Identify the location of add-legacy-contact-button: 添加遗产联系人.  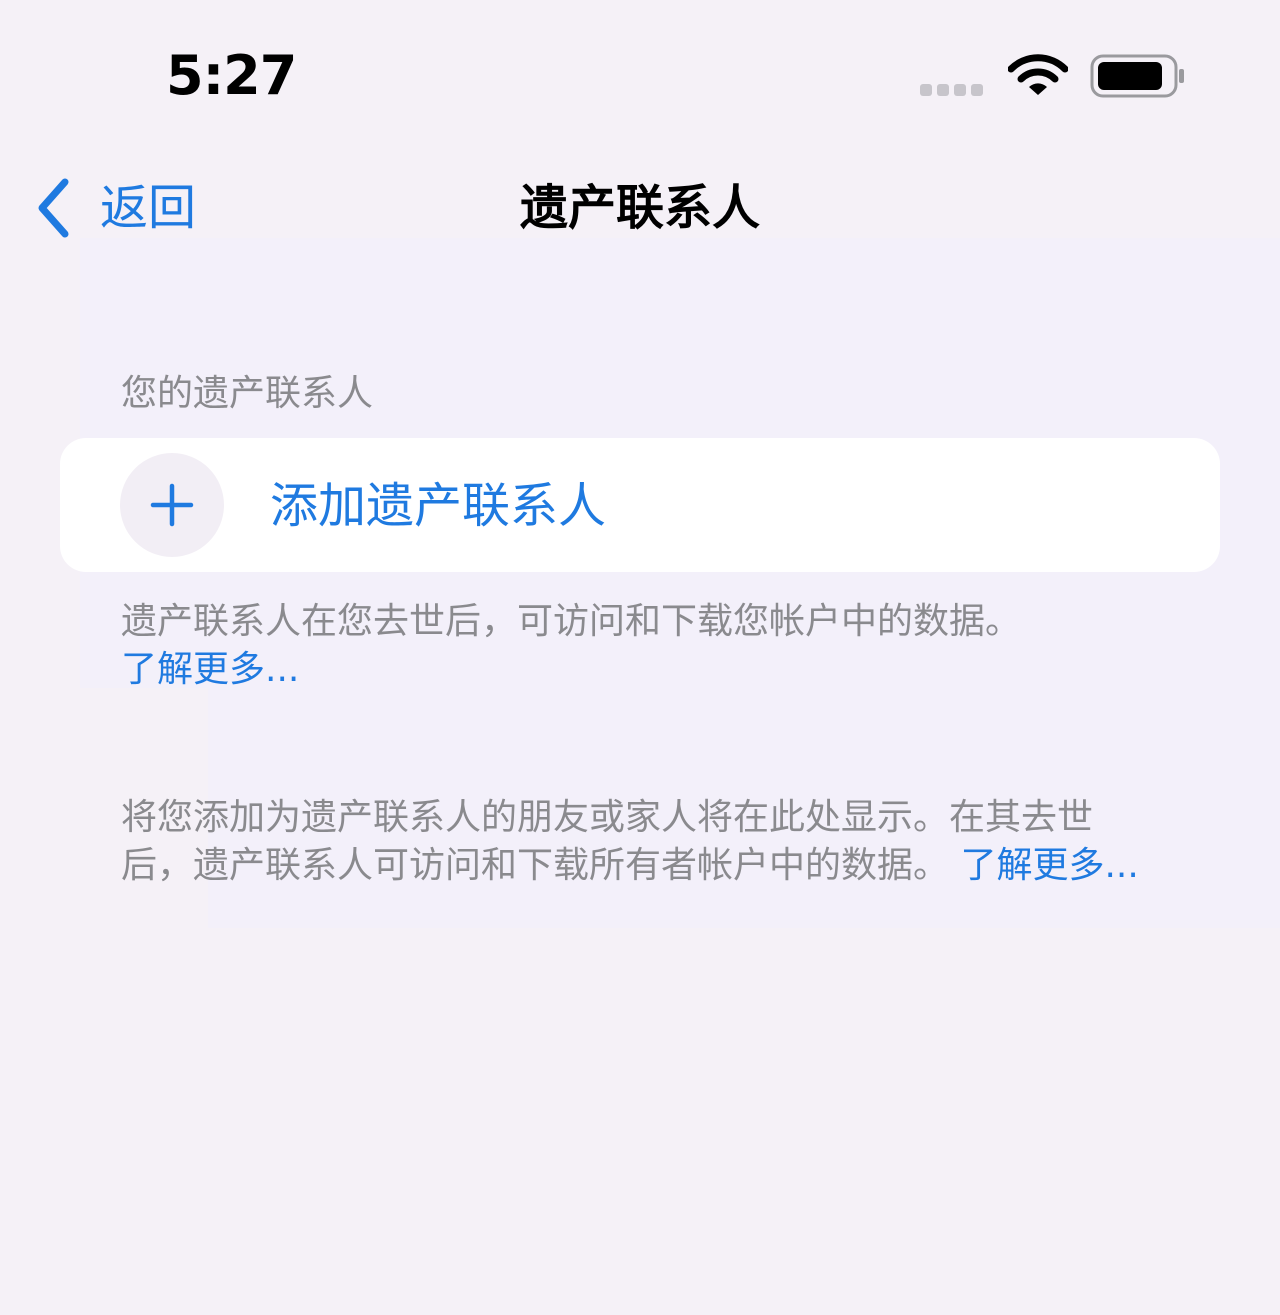
(640, 505).